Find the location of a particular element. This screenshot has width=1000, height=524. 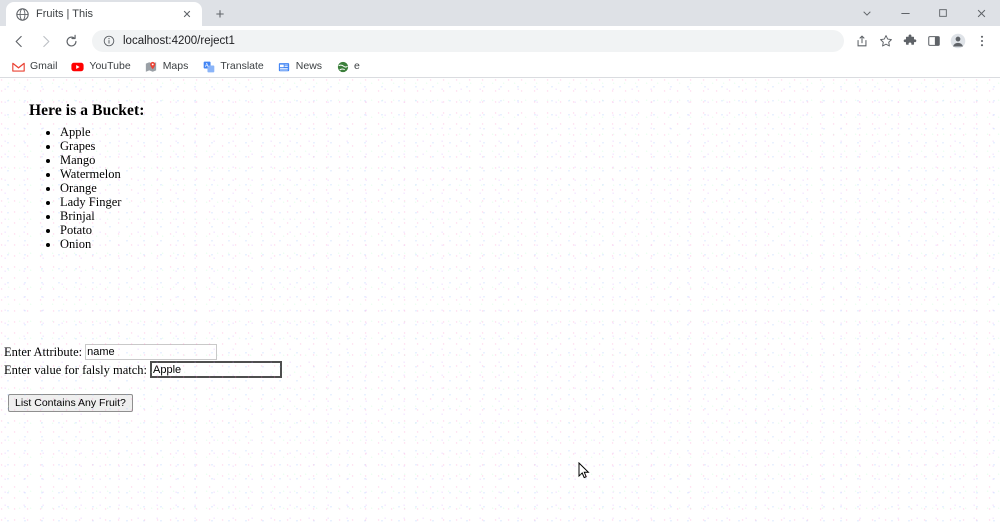

bookmark-gmail: Gmail is located at coordinates (34, 67).